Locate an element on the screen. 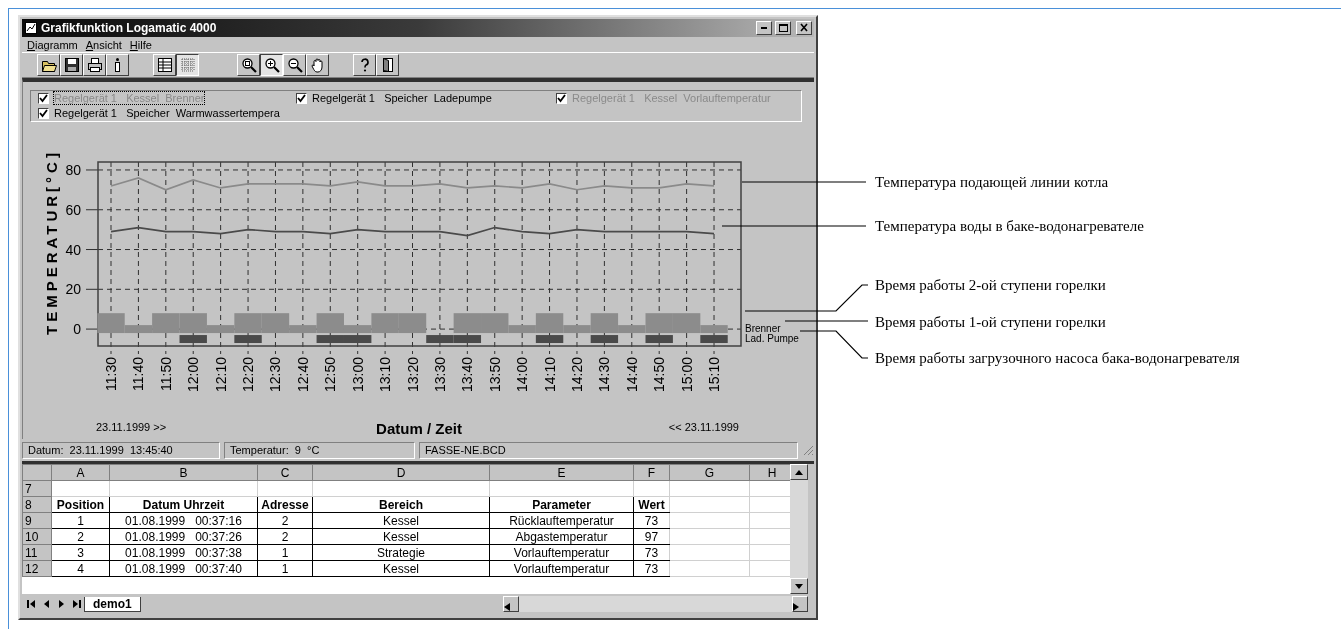 The image size is (1341, 630). up-arrow-icon is located at coordinates (799, 472).